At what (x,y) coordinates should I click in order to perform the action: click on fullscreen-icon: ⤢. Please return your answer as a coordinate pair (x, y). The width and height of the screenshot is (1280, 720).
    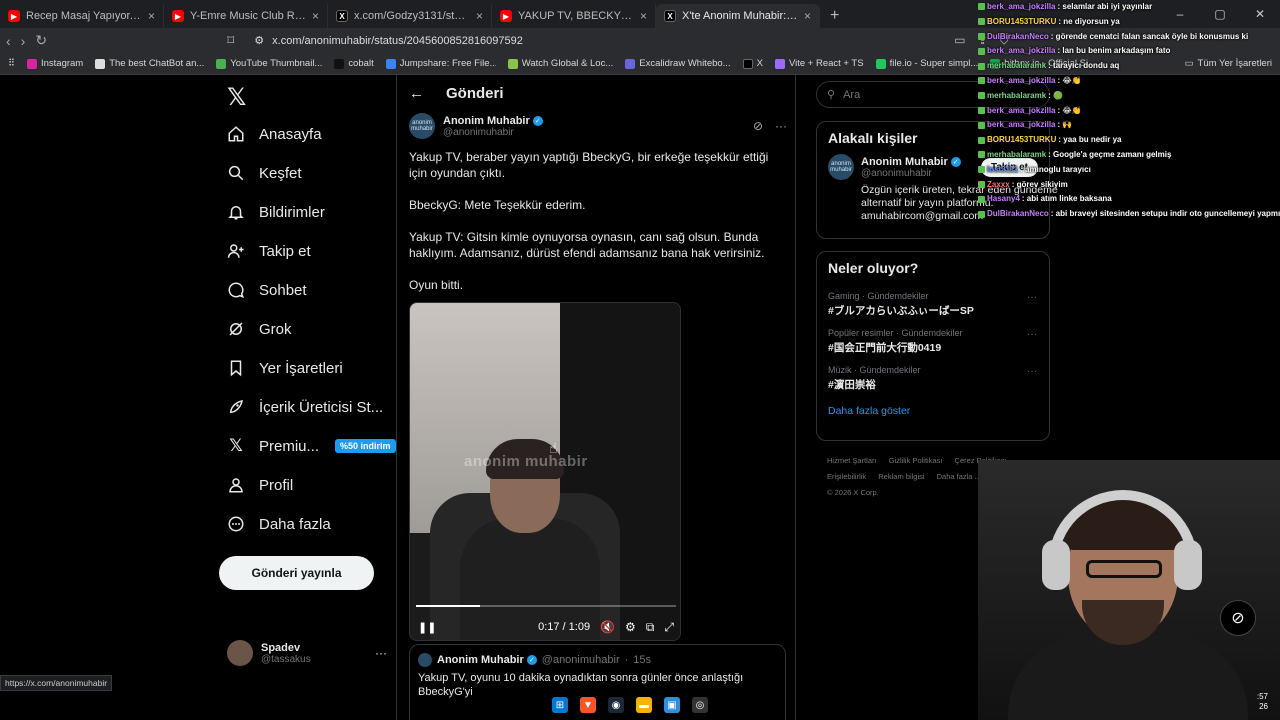
    Looking at the image, I should click on (669, 627).